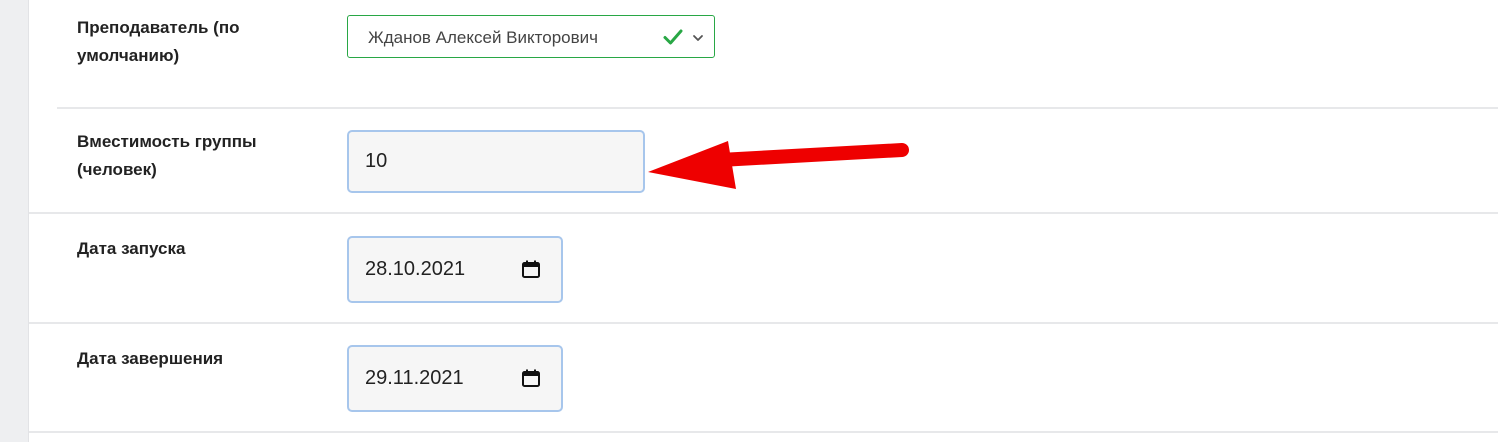 The image size is (1498, 442). I want to click on teacher-select-value: Жданов Алексей Викторович, so click(483, 37).